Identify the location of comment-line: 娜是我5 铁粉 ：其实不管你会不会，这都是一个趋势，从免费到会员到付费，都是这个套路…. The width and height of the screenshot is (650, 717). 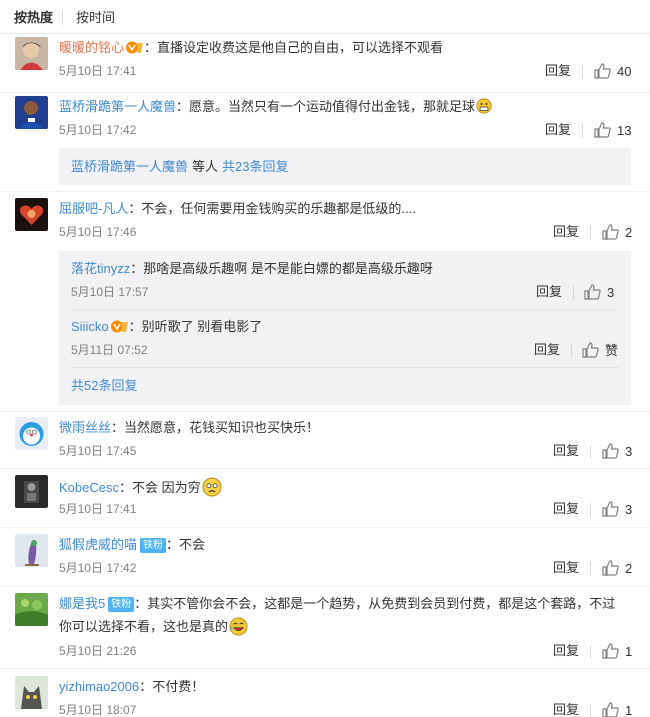
(337, 604).